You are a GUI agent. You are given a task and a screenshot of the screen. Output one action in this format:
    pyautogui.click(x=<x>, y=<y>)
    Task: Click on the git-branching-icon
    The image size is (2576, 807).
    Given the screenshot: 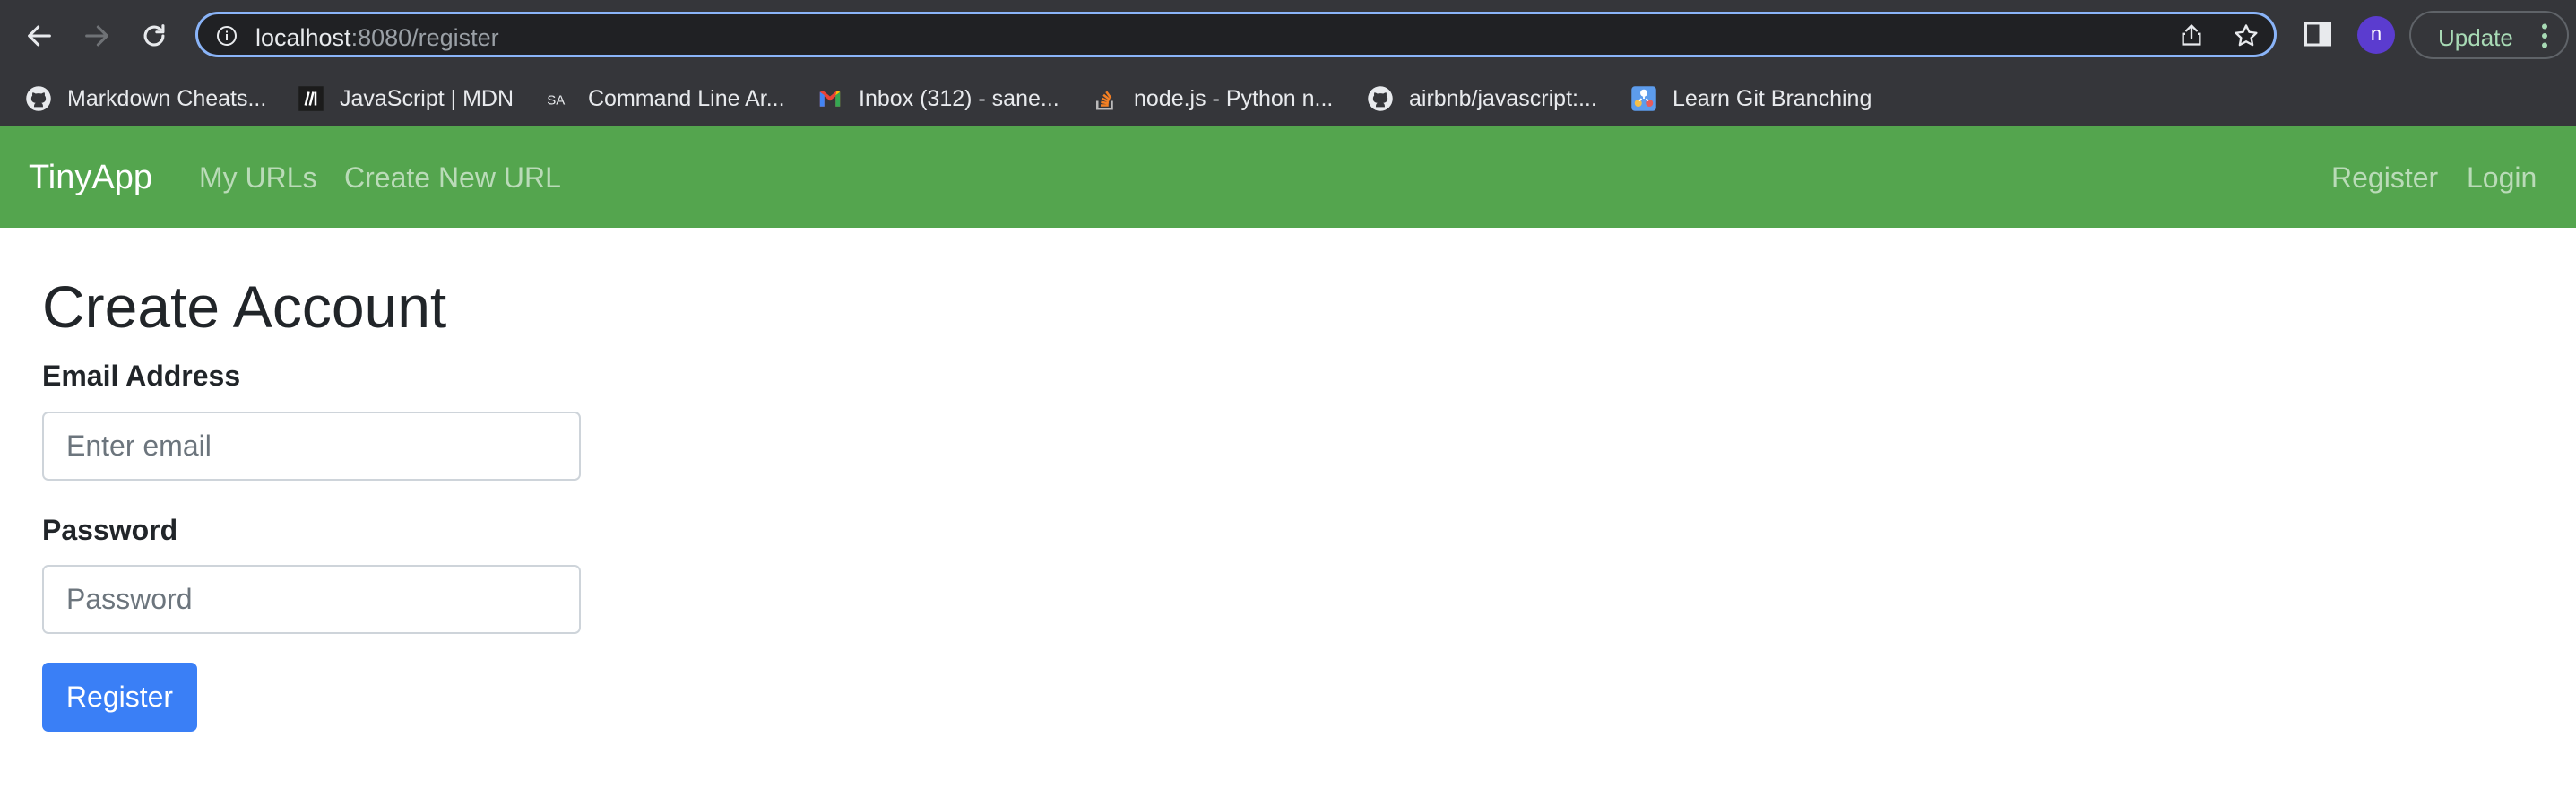 What is the action you would take?
    pyautogui.click(x=1643, y=98)
    